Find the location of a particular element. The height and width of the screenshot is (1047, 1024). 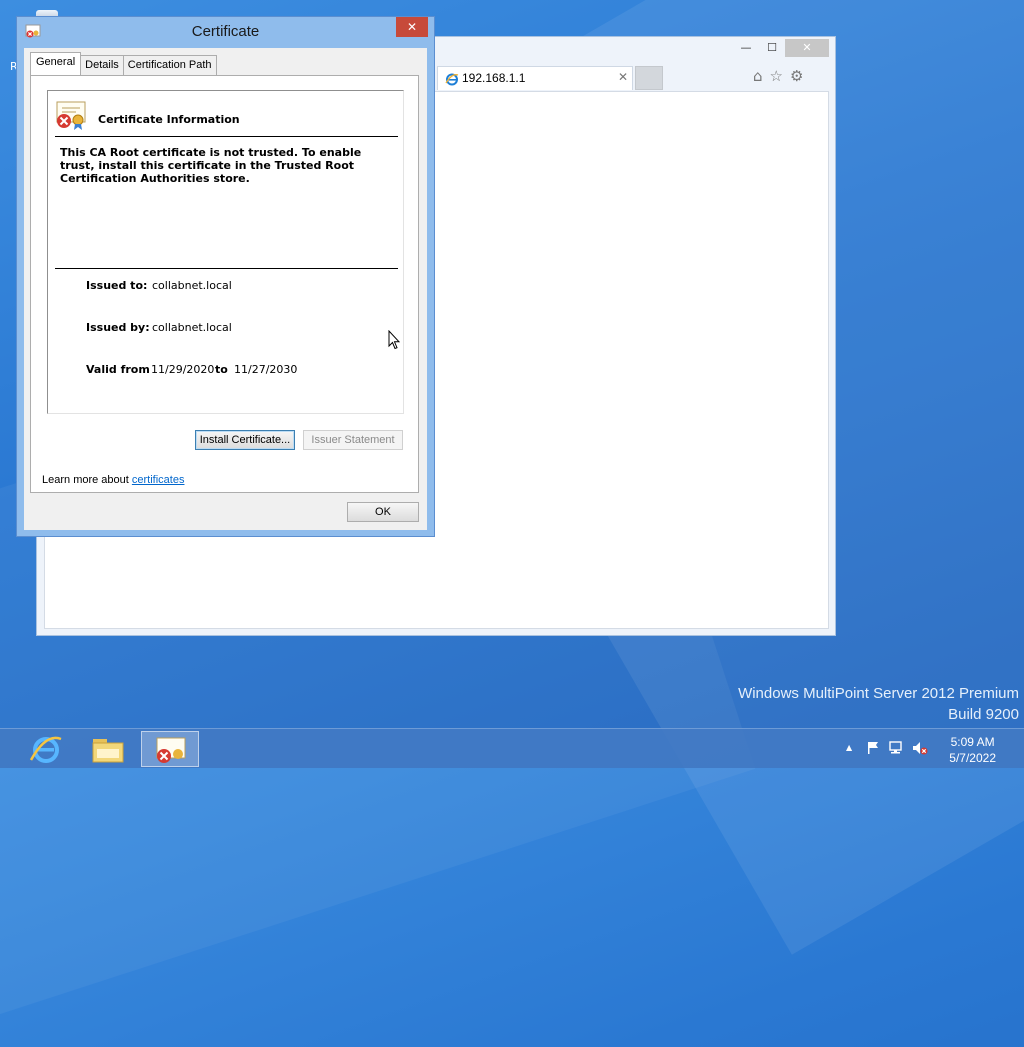

maximize-button: ☐ is located at coordinates (772, 48).